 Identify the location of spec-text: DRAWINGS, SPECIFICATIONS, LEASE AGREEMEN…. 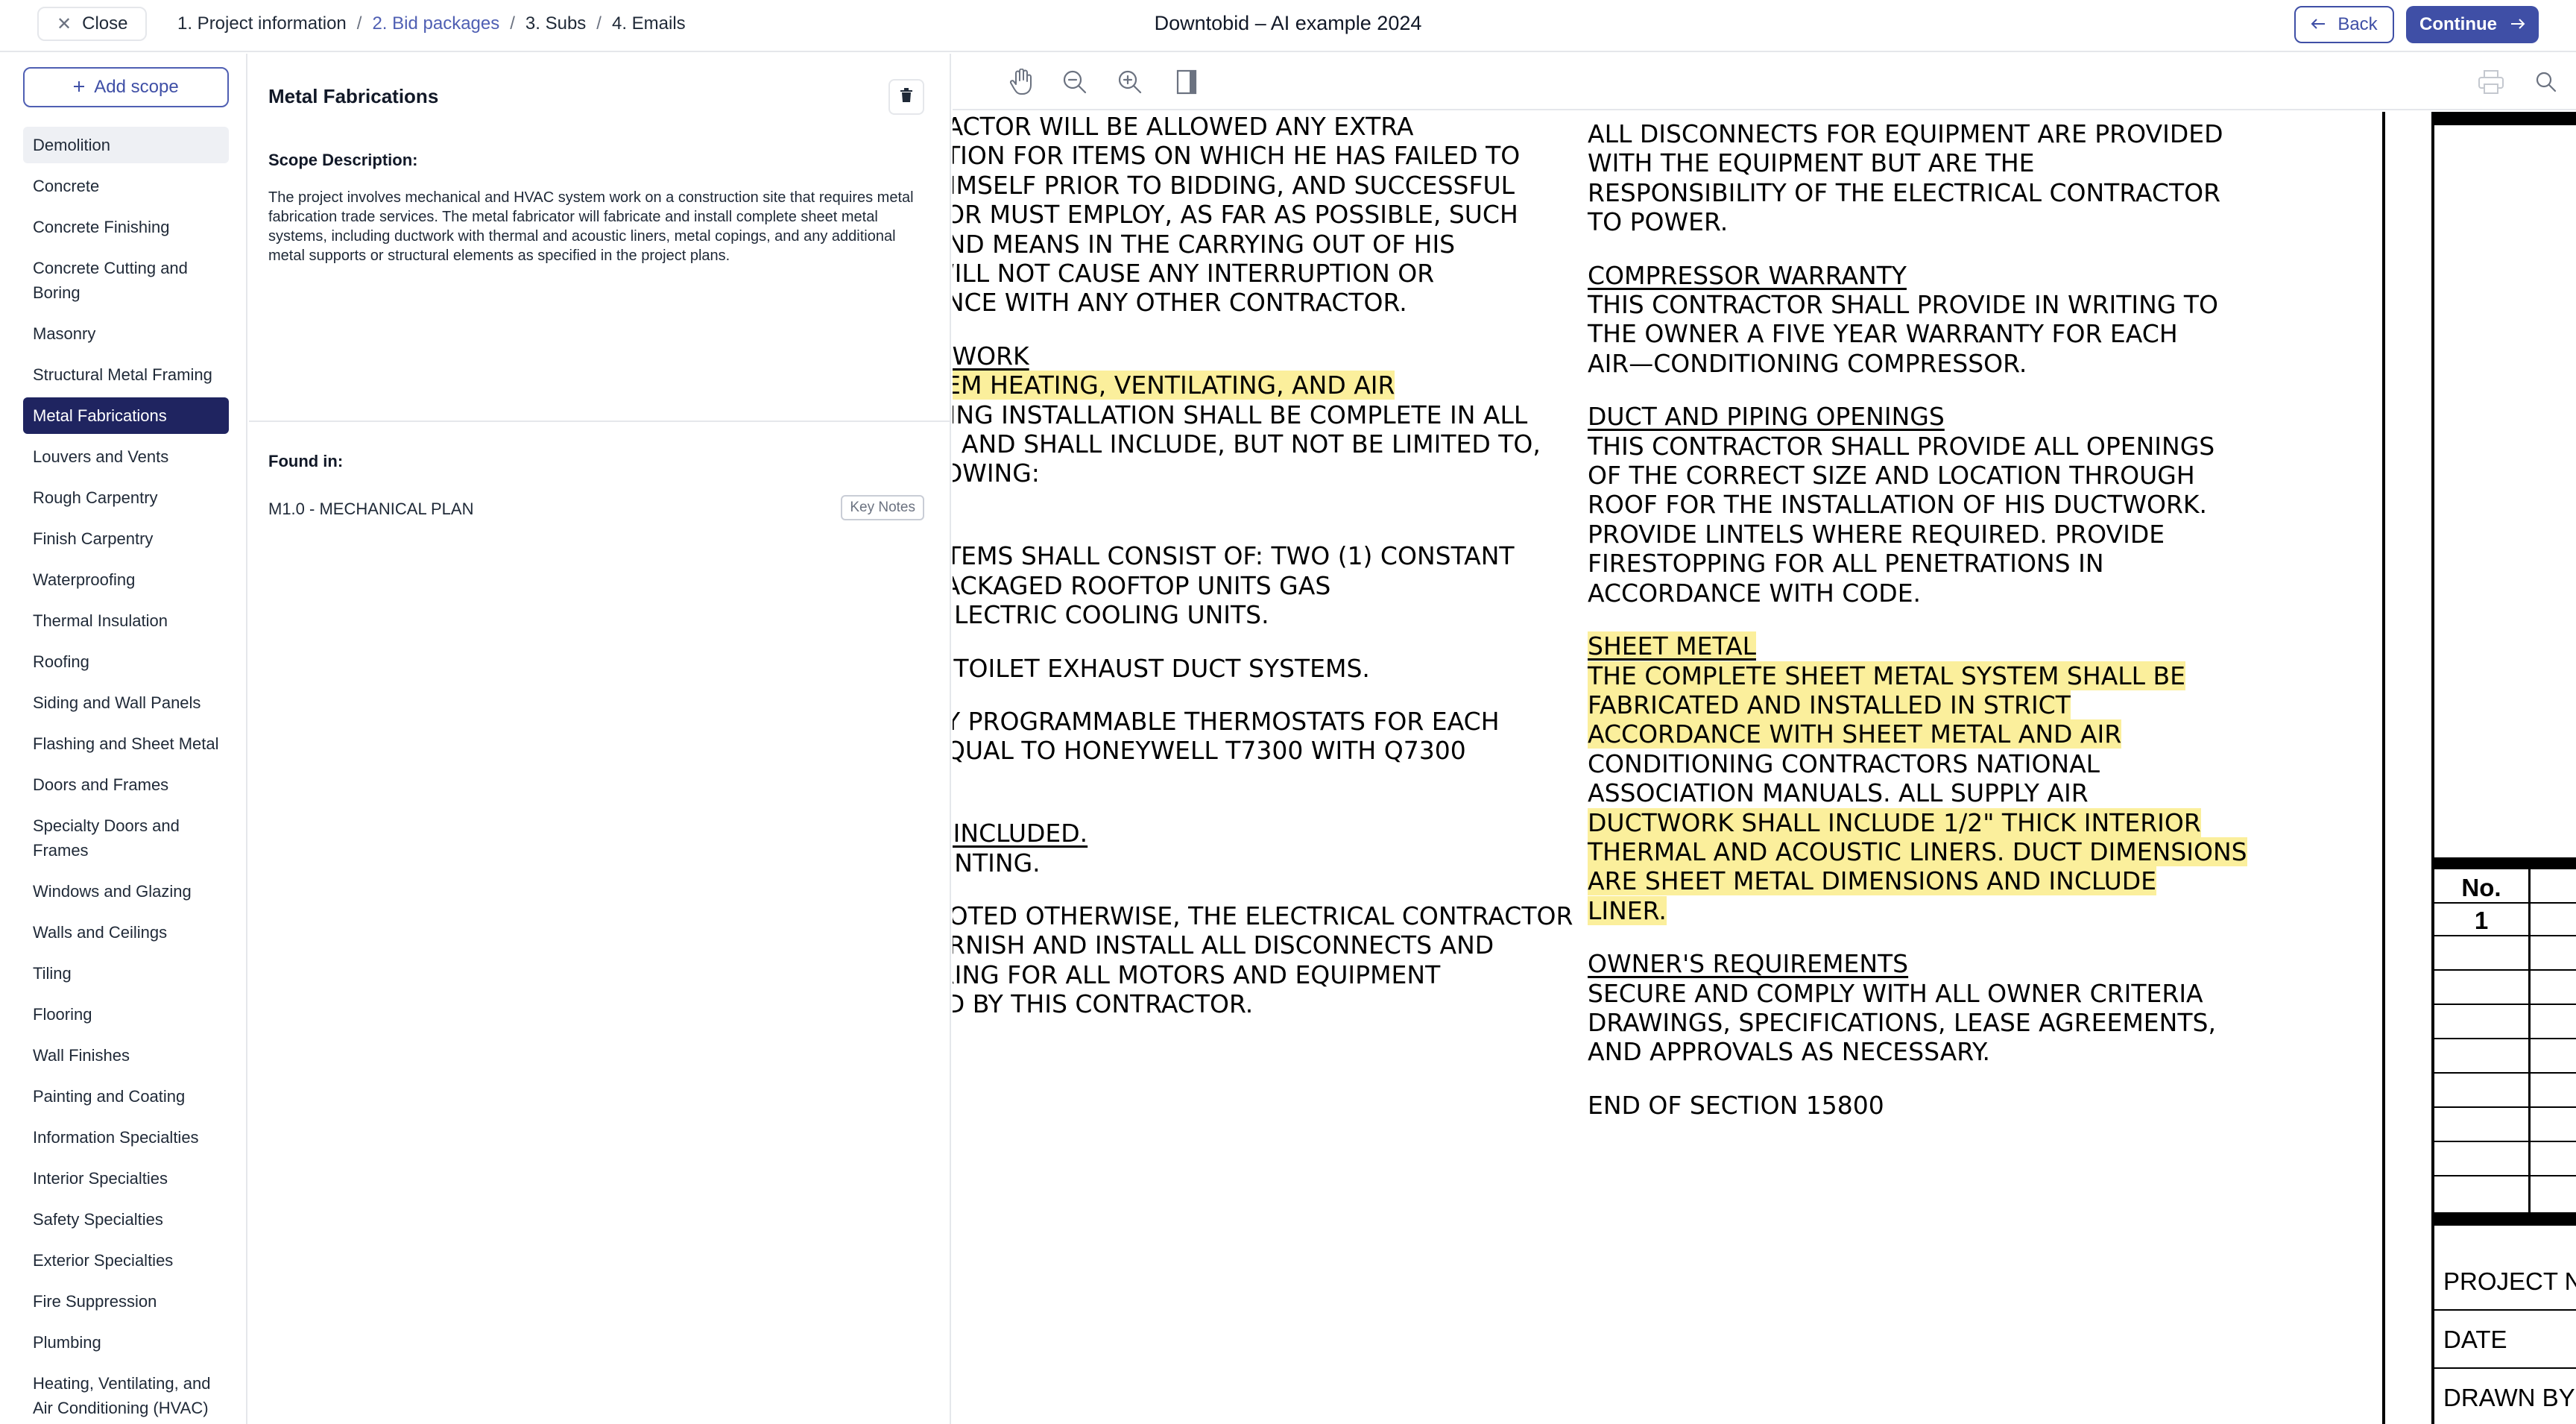
(1902, 1022).